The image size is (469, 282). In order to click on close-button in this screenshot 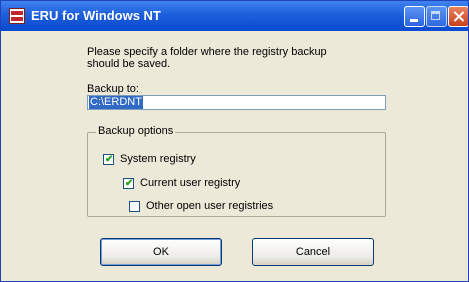, I will do `click(458, 16)`.